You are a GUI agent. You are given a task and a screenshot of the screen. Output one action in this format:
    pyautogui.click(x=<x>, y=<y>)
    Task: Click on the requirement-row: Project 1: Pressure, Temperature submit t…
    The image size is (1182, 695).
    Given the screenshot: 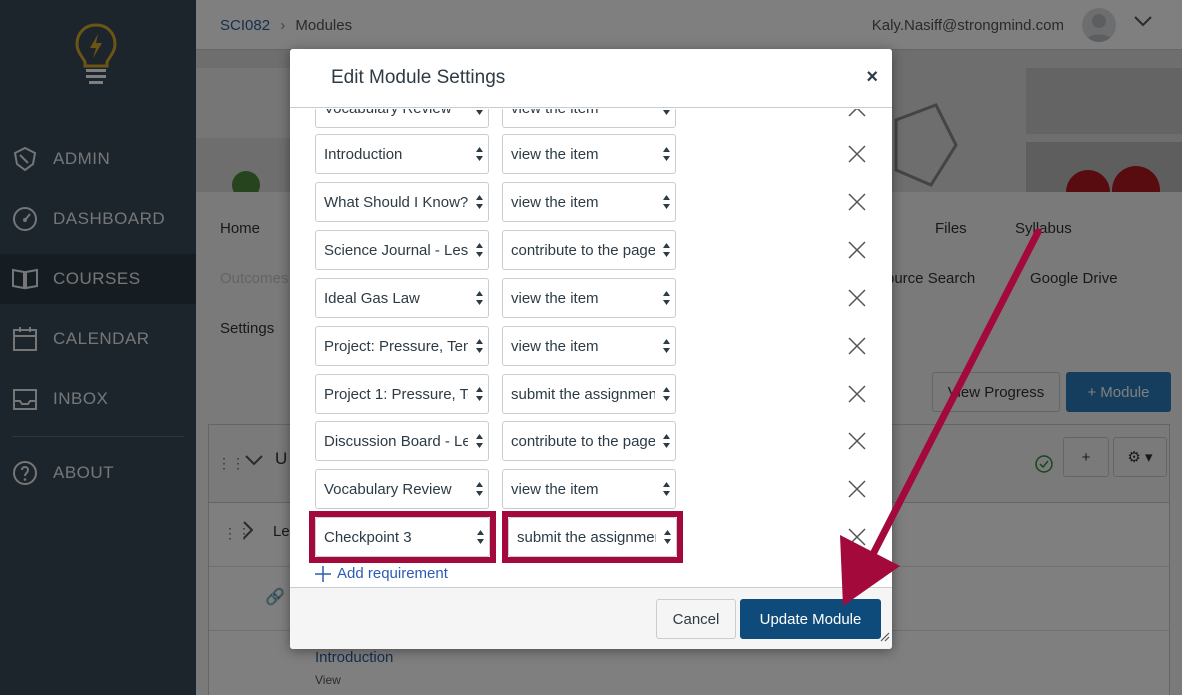 What is the action you would take?
    pyautogui.click(x=591, y=394)
    